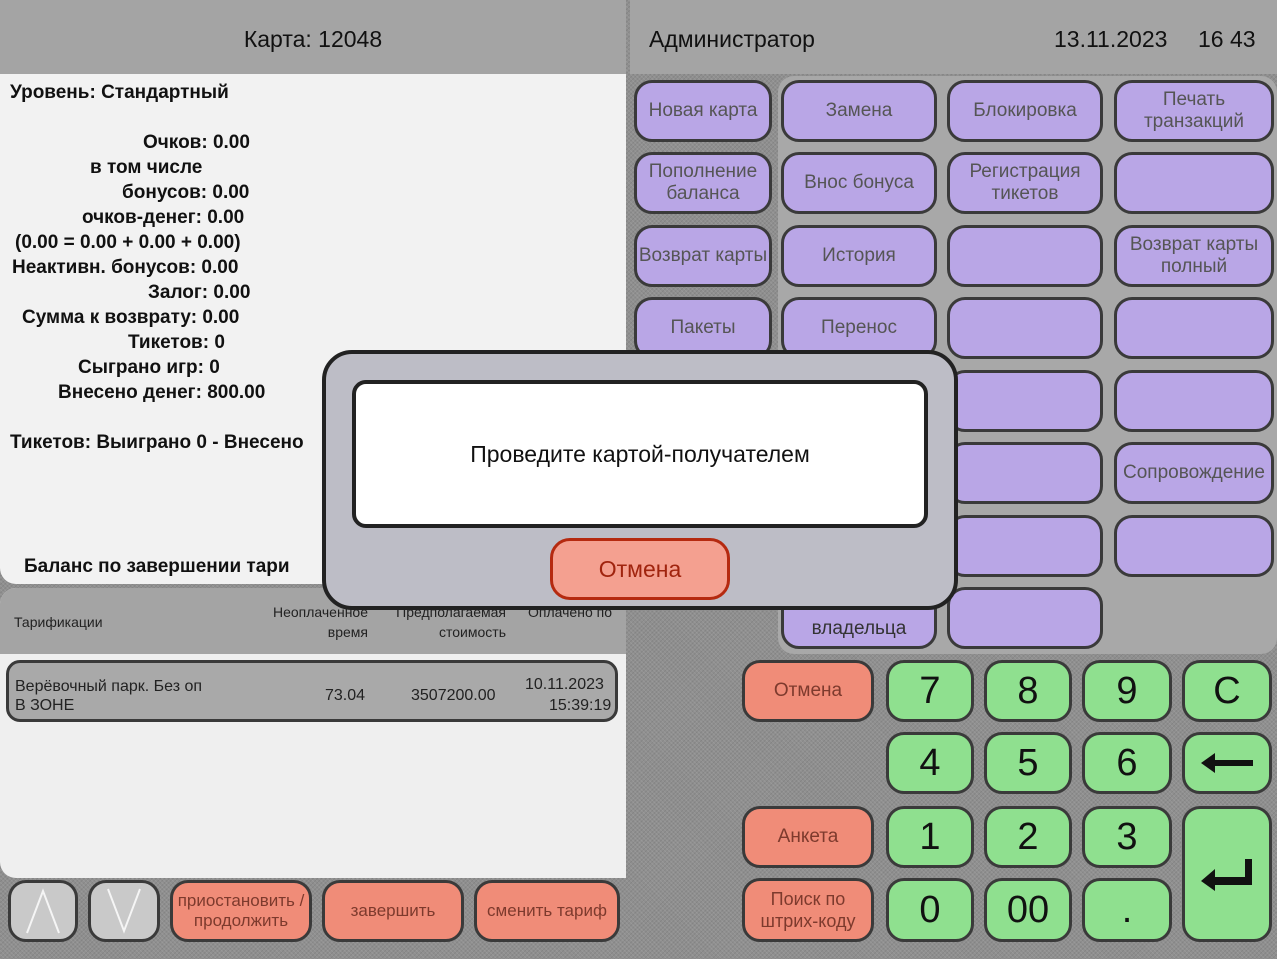  Describe the element at coordinates (58, 622) in the screenshot. I see `col-tariff: Тарификации` at that location.